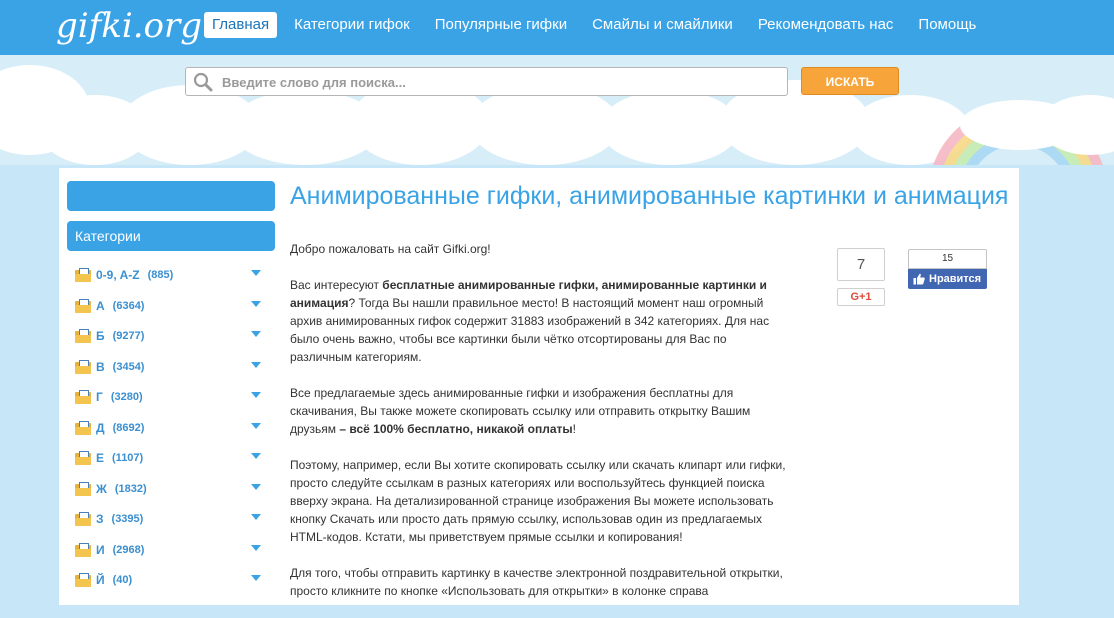  Describe the element at coordinates (826, 25) in the screenshot. I see `nav-item-recommend: Рекомендовать нас` at that location.